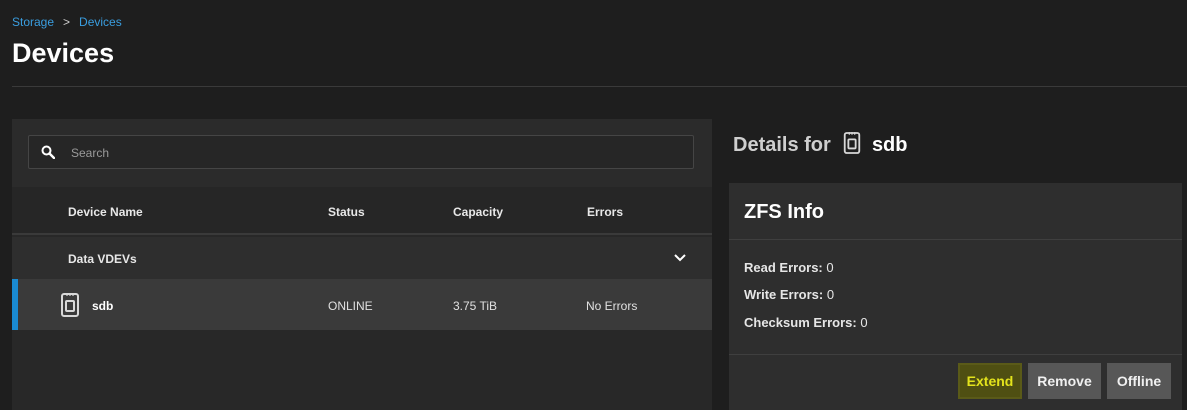 This screenshot has width=1187, height=410. I want to click on column-status: Status, so click(346, 212).